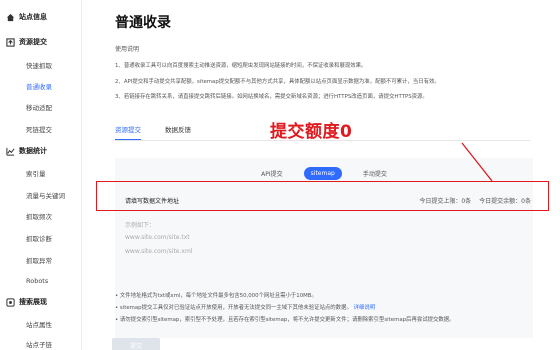  Describe the element at coordinates (128, 132) in the screenshot. I see `tab-resource-submit: 资源提交` at that location.